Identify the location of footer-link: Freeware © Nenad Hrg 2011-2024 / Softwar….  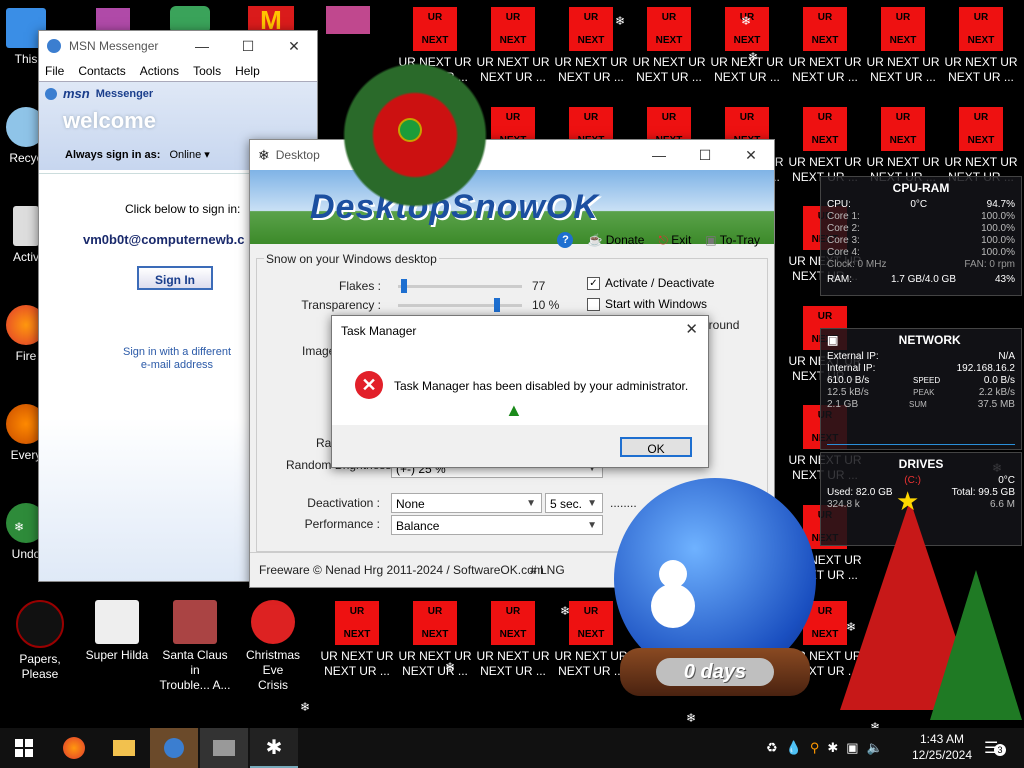
(401, 570).